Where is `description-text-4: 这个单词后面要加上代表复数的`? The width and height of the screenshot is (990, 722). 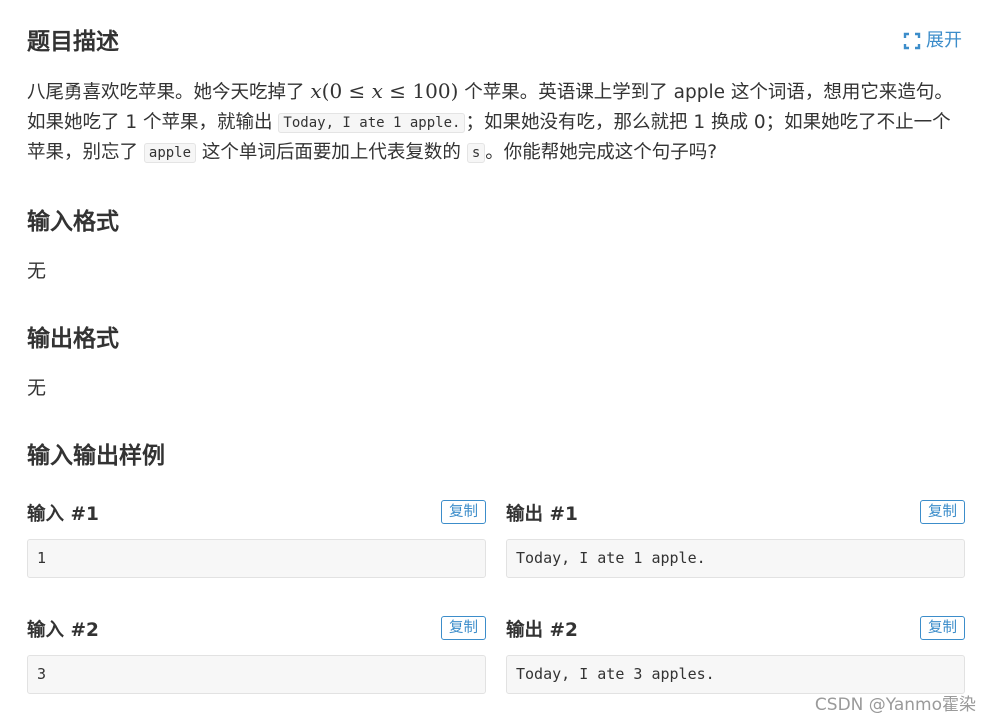 description-text-4: 这个单词后面要加上代表复数的 is located at coordinates (331, 152).